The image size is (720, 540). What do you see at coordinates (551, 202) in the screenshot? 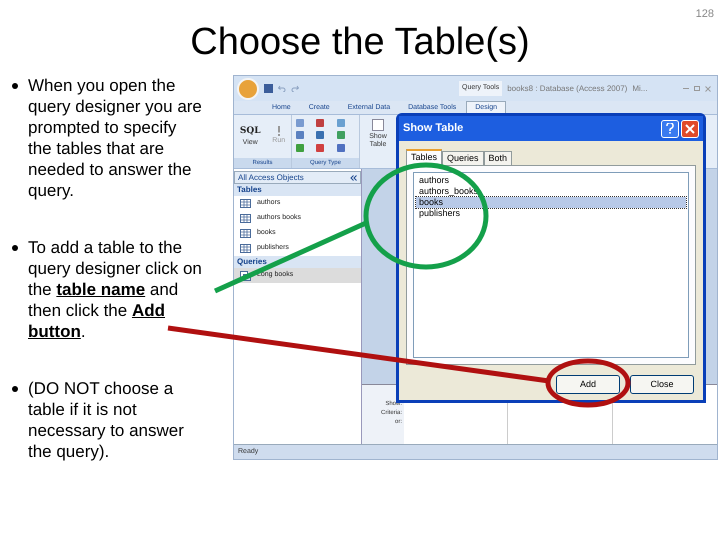
I see `table-list-item: books` at bounding box center [551, 202].